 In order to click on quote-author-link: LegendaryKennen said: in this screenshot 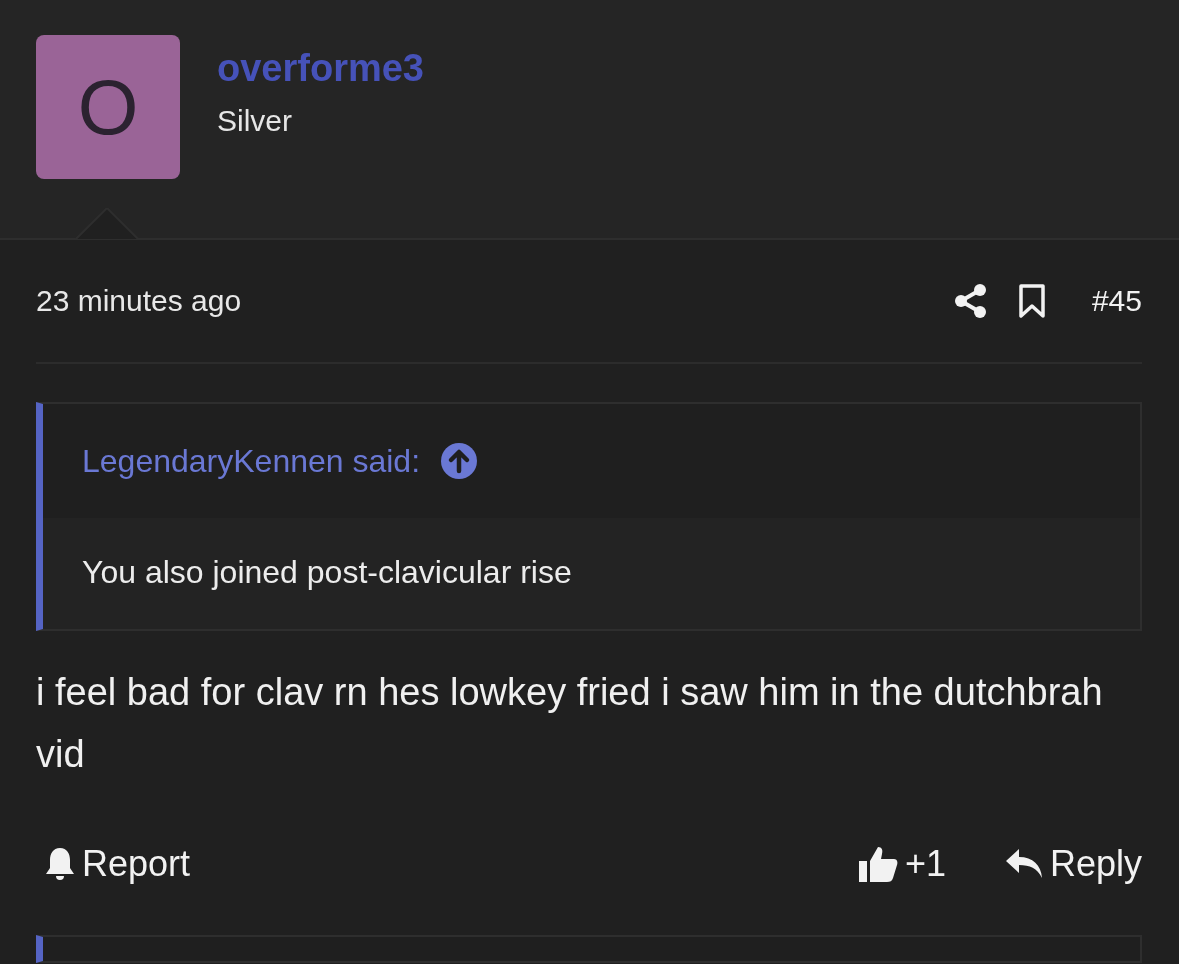, I will do `click(251, 461)`.